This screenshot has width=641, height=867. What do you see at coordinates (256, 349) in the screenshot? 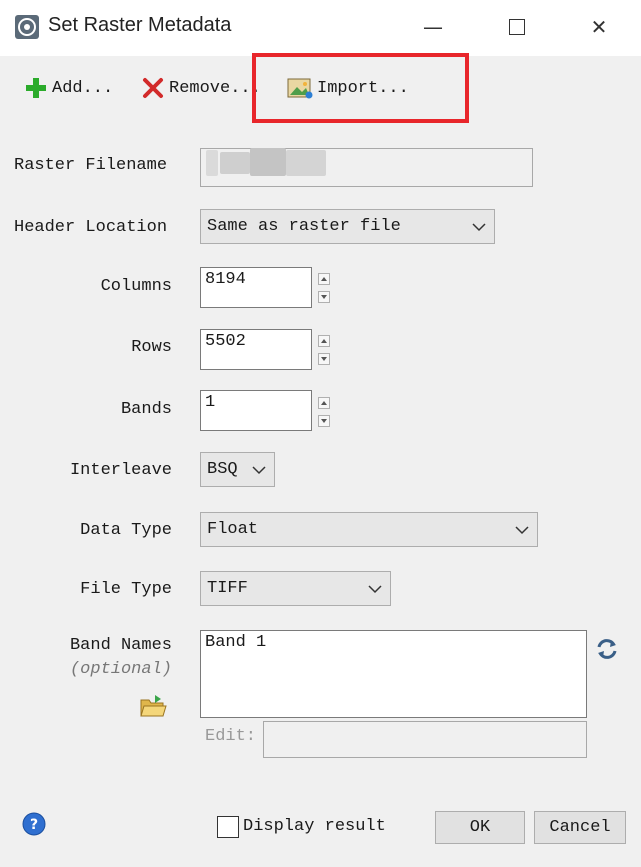
I see `rows-field: 5502` at bounding box center [256, 349].